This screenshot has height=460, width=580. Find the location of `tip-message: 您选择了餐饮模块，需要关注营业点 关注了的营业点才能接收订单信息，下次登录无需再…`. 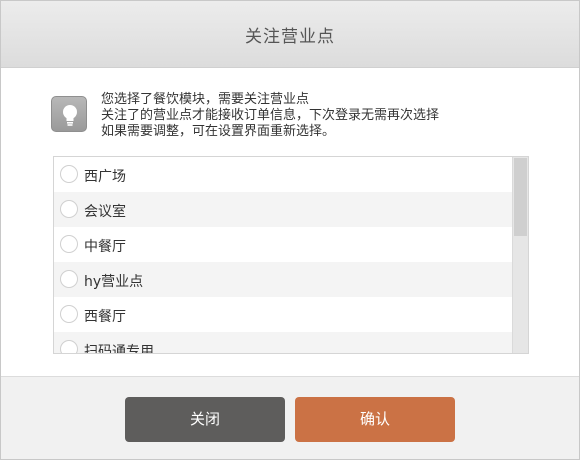

tip-message: 您选择了餐饮模块，需要关注营业点 关注了的营业点才能接收订单信息，下次登录无需再… is located at coordinates (311, 116).